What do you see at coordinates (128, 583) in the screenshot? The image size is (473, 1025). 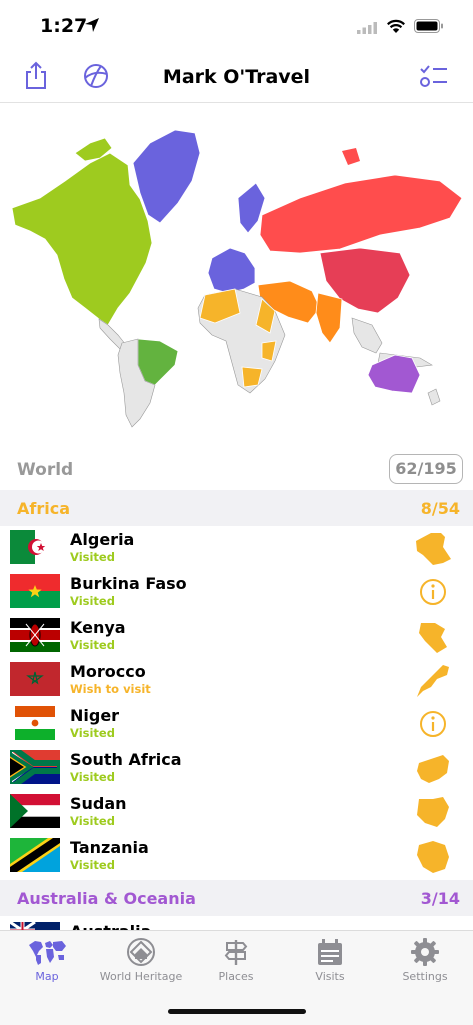 I see `country-name: Burkina Faso` at bounding box center [128, 583].